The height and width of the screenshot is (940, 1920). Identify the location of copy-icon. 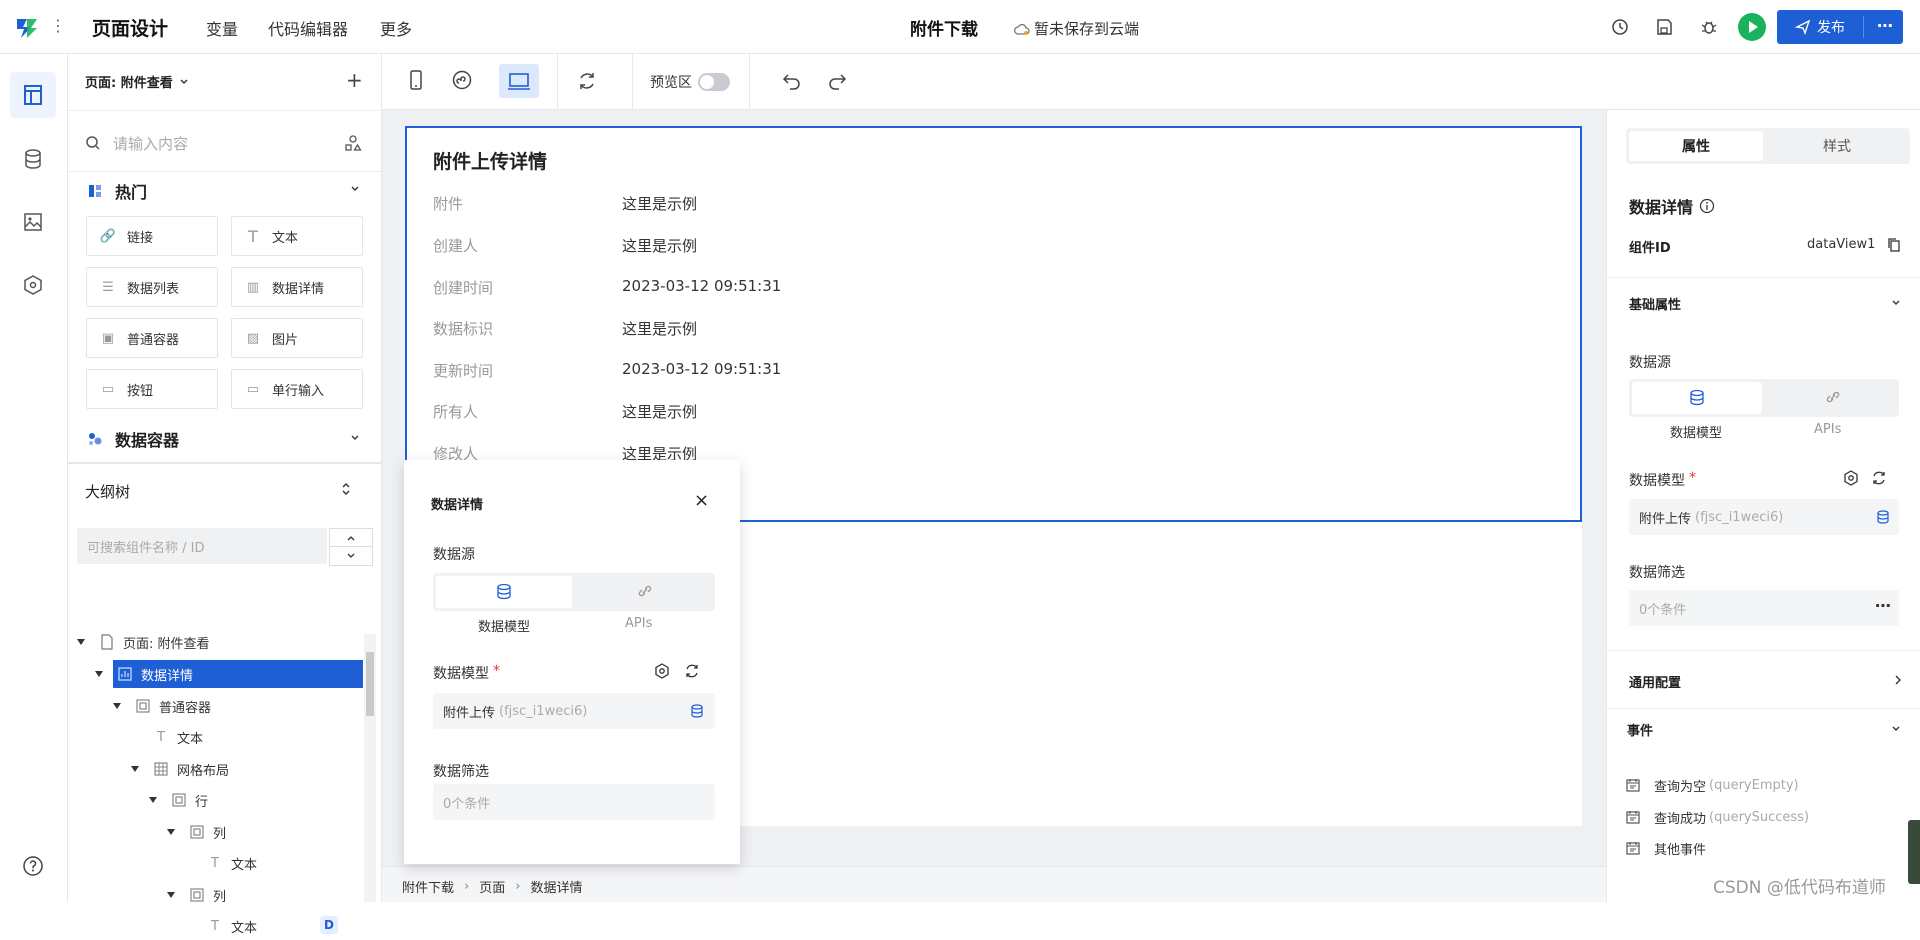
(1894, 245).